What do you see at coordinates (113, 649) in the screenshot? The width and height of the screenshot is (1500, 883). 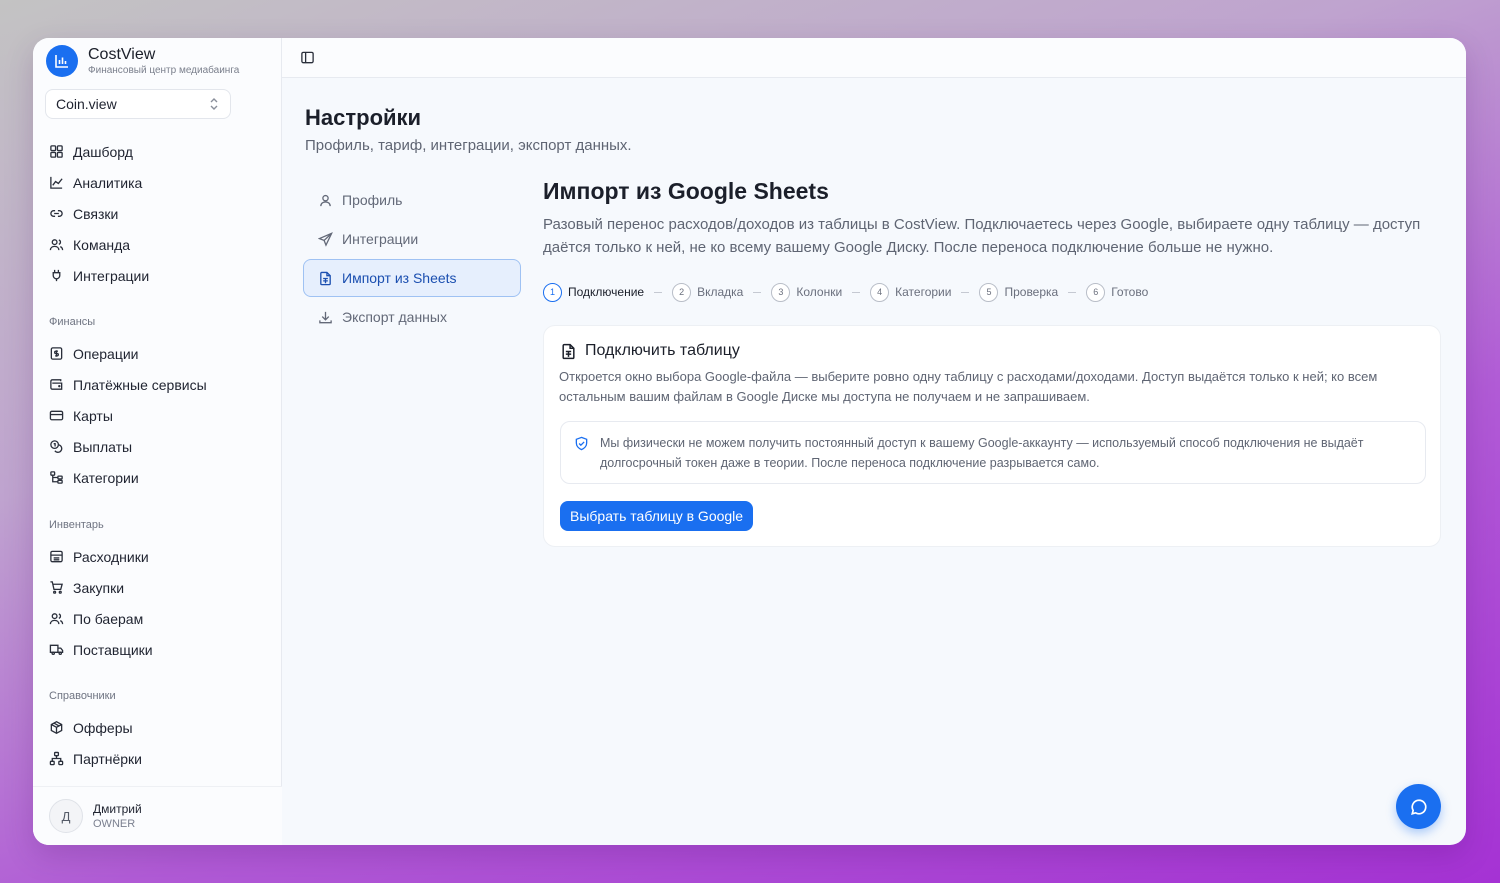 I see `nav-label: Поставщики` at bounding box center [113, 649].